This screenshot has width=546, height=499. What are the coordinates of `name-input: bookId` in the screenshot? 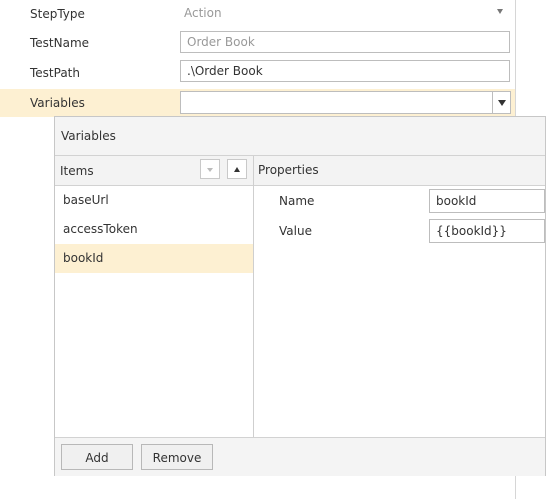 It's located at (487, 201).